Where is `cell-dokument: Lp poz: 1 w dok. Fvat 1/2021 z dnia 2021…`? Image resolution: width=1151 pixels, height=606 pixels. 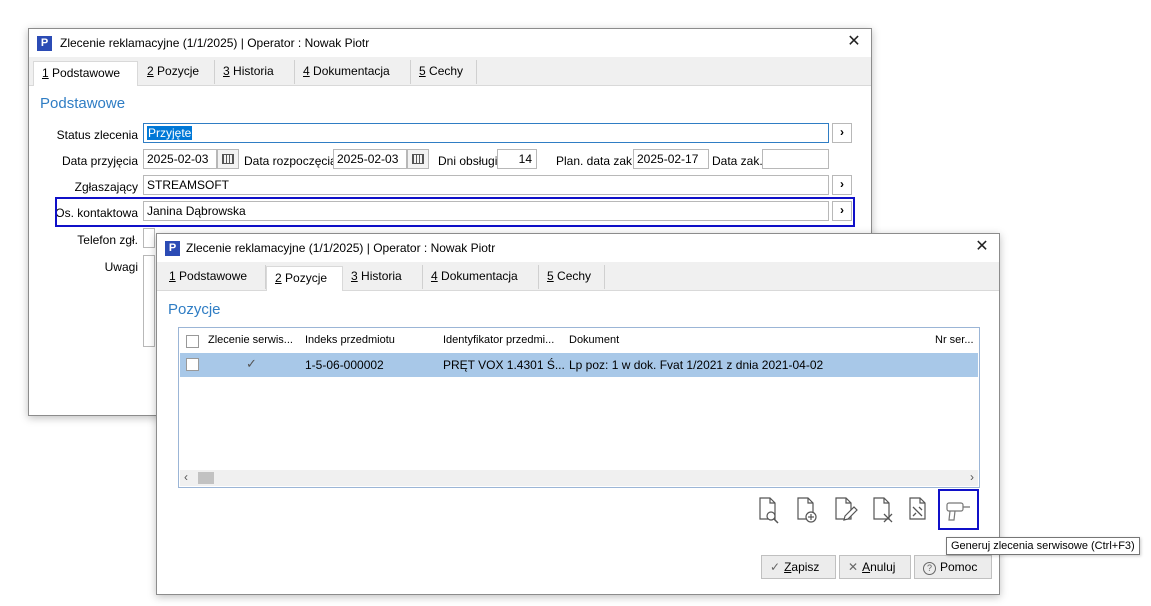 cell-dokument: Lp poz: 1 w dok. Fvat 1/2021 z dnia 2021… is located at coordinates (696, 365).